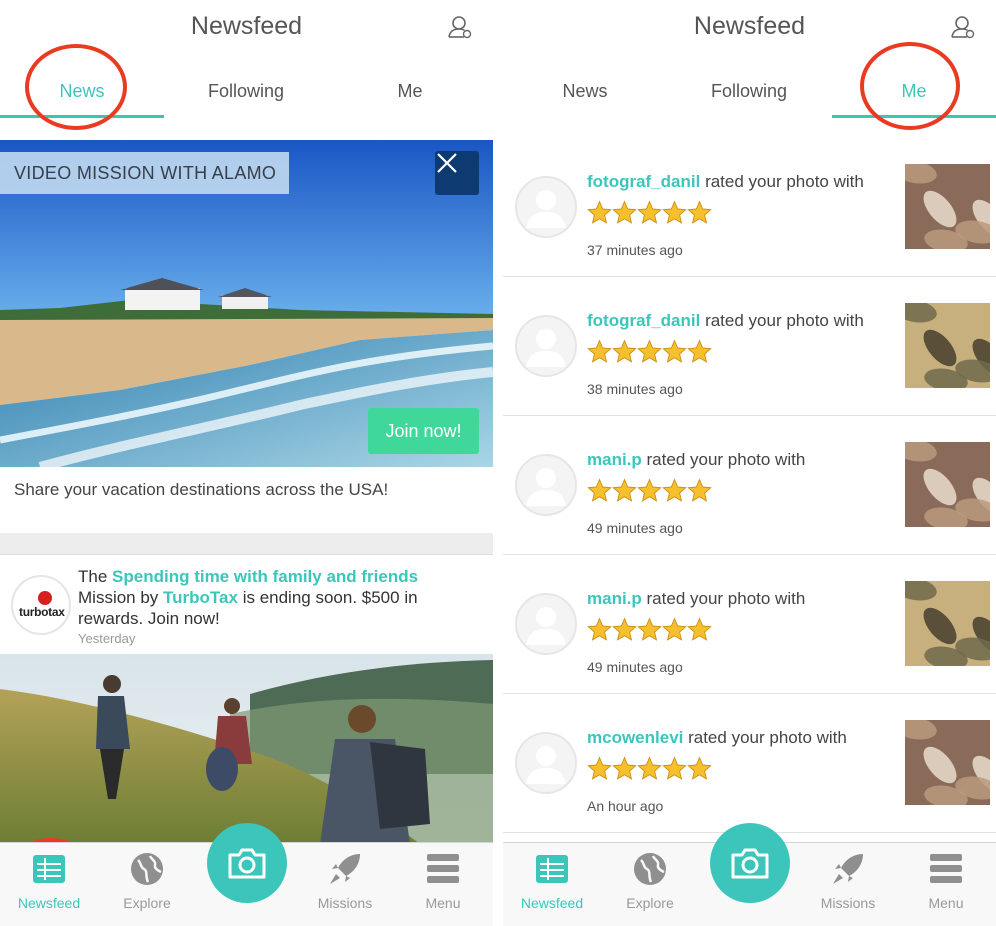 The height and width of the screenshot is (926, 996). Describe the element at coordinates (635, 389) in the screenshot. I see `notification-time: 38 minutes ago` at that location.